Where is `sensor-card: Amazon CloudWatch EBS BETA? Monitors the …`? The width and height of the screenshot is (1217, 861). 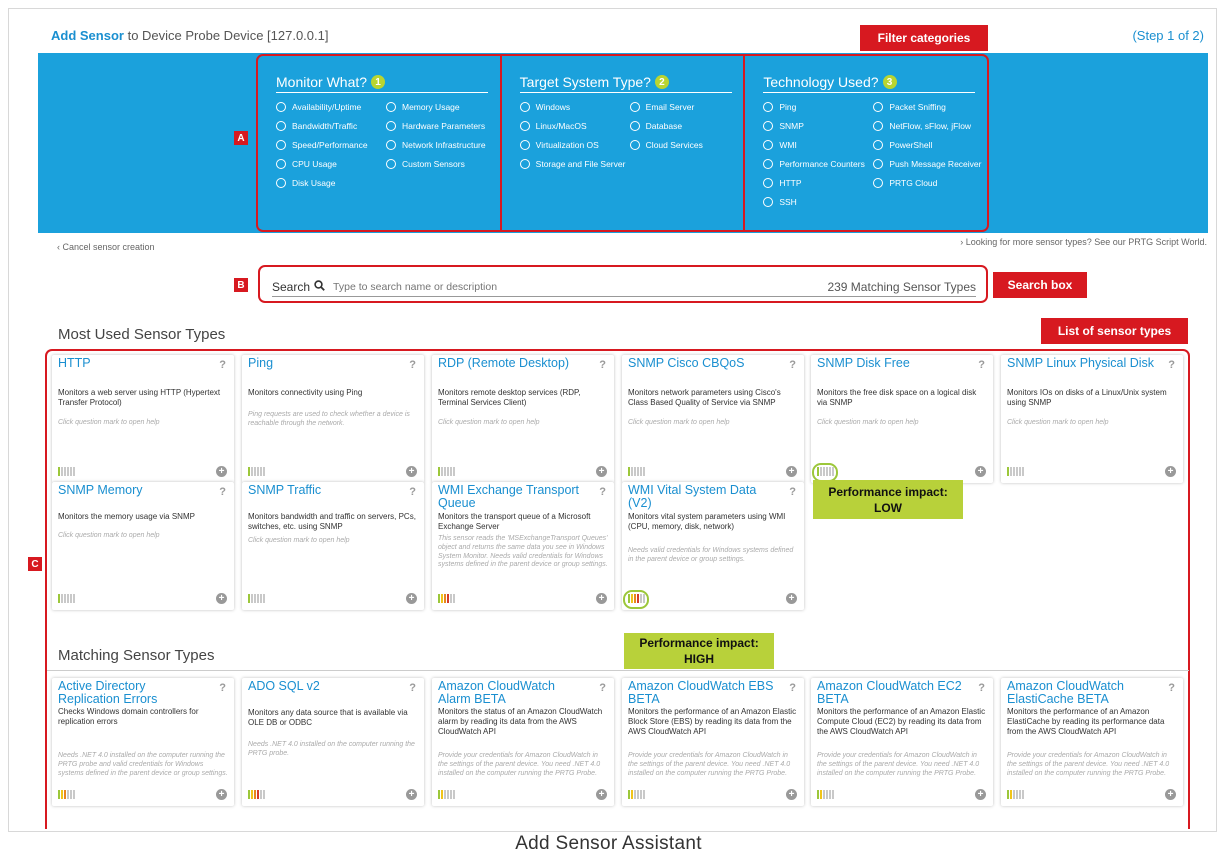
sensor-card: Amazon CloudWatch EBS BETA? Monitors the … is located at coordinates (713, 742).